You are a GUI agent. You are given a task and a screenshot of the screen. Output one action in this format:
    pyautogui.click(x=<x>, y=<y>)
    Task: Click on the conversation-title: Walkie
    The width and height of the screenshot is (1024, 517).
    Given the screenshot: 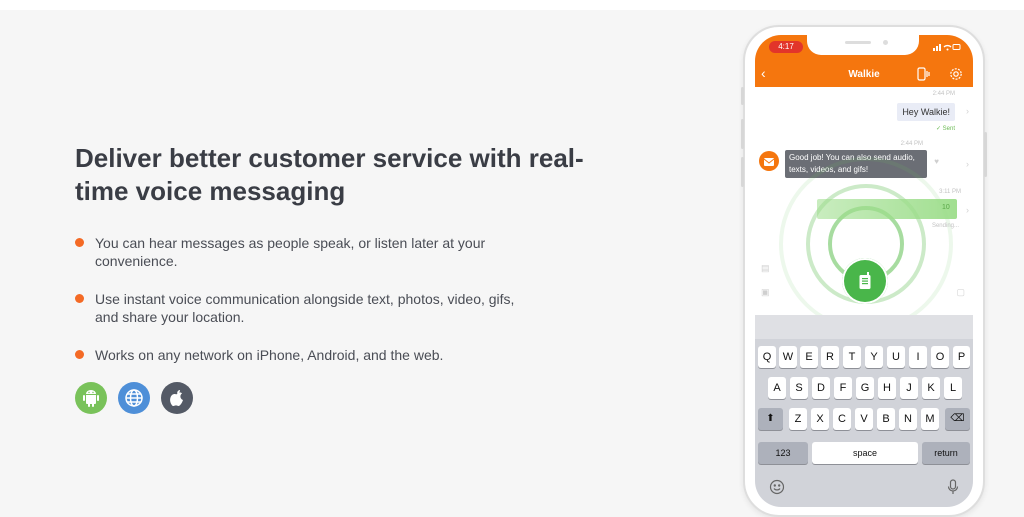 What is the action you would take?
    pyautogui.click(x=864, y=74)
    